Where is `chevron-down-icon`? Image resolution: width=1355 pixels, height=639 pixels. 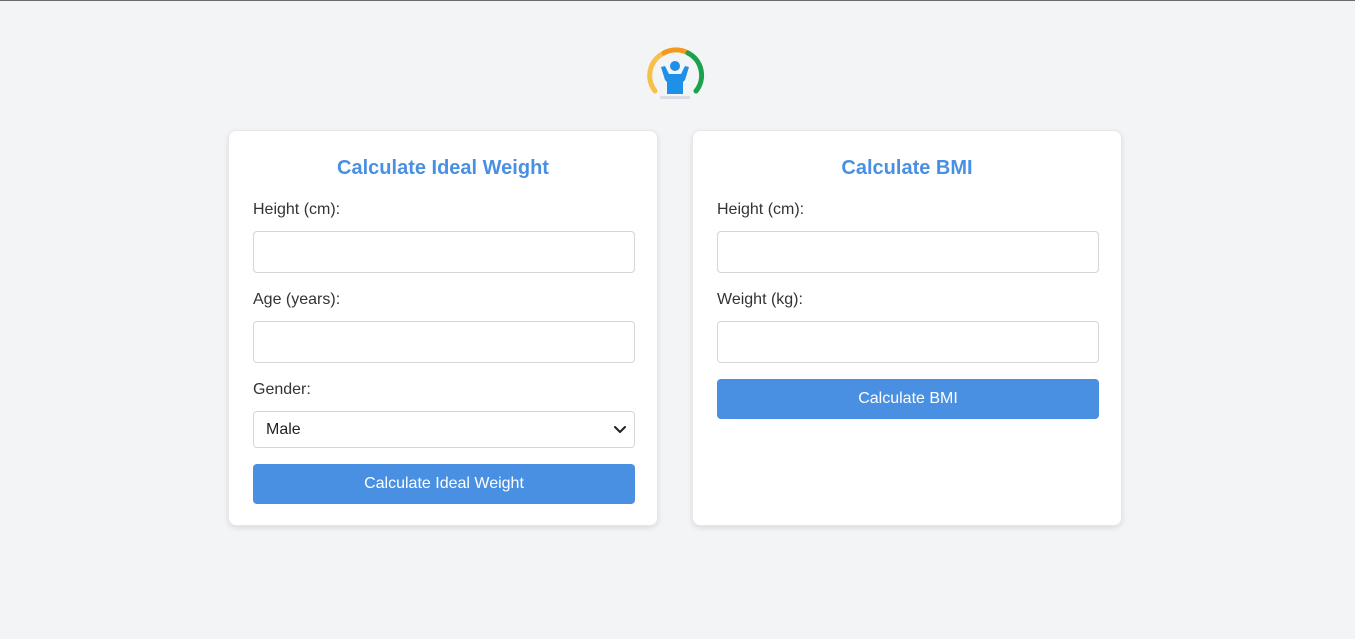 chevron-down-icon is located at coordinates (620, 430).